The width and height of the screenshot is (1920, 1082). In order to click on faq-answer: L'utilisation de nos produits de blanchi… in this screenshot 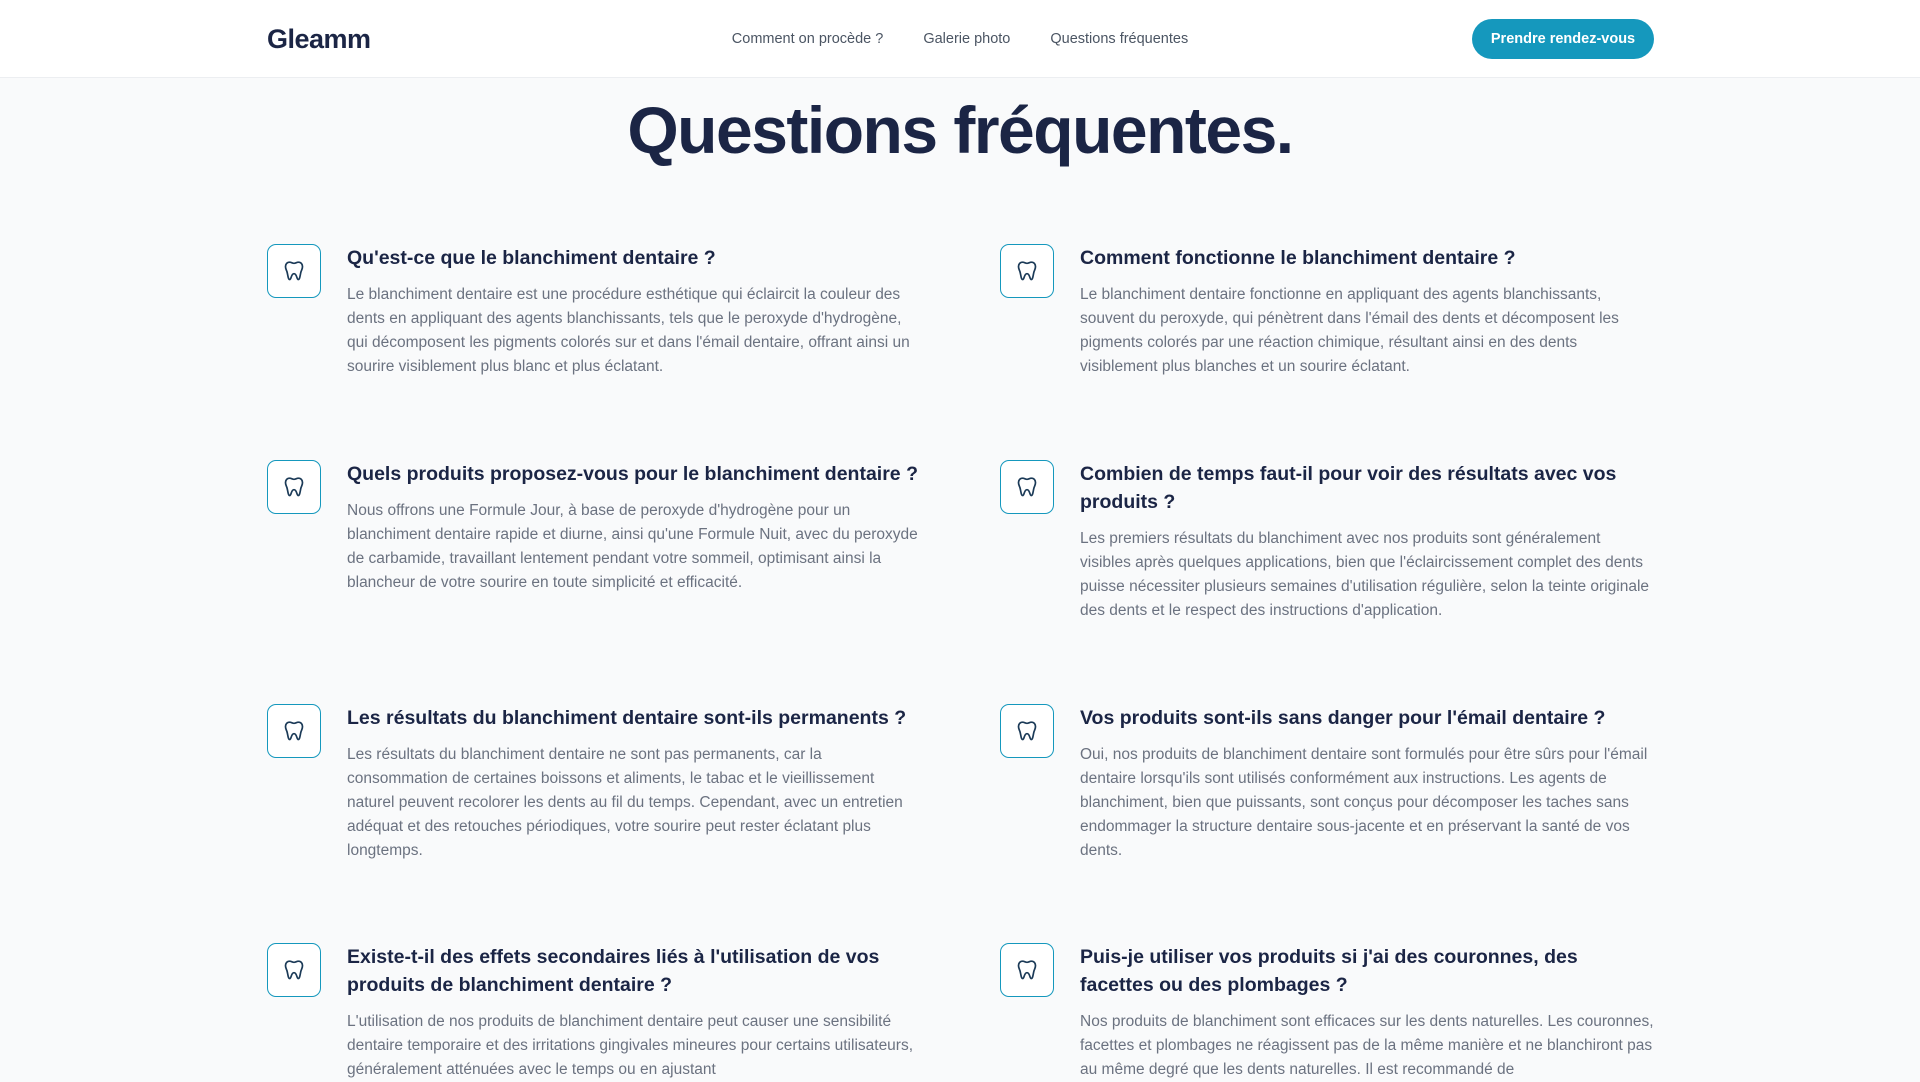, I will do `click(630, 1045)`.